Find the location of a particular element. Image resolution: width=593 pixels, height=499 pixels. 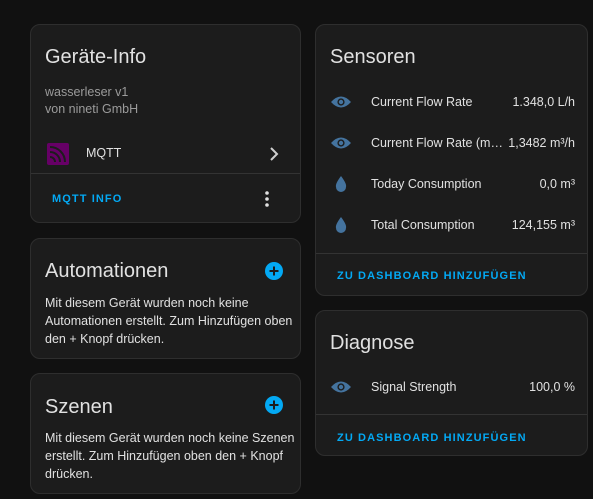

diagnostics-title: Diagnose is located at coordinates (372, 343).